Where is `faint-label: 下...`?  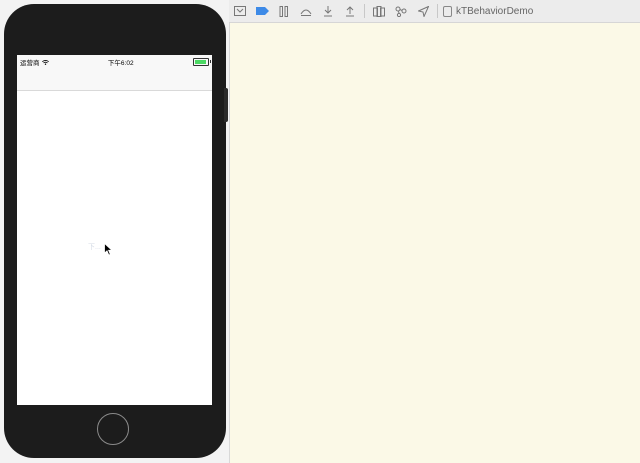
faint-label: 下... is located at coordinates (94, 247).